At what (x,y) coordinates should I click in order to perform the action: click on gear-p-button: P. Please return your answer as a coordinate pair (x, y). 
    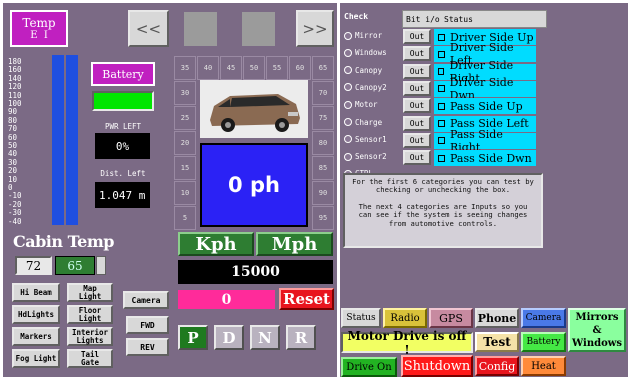
    Looking at the image, I should click on (193, 337).